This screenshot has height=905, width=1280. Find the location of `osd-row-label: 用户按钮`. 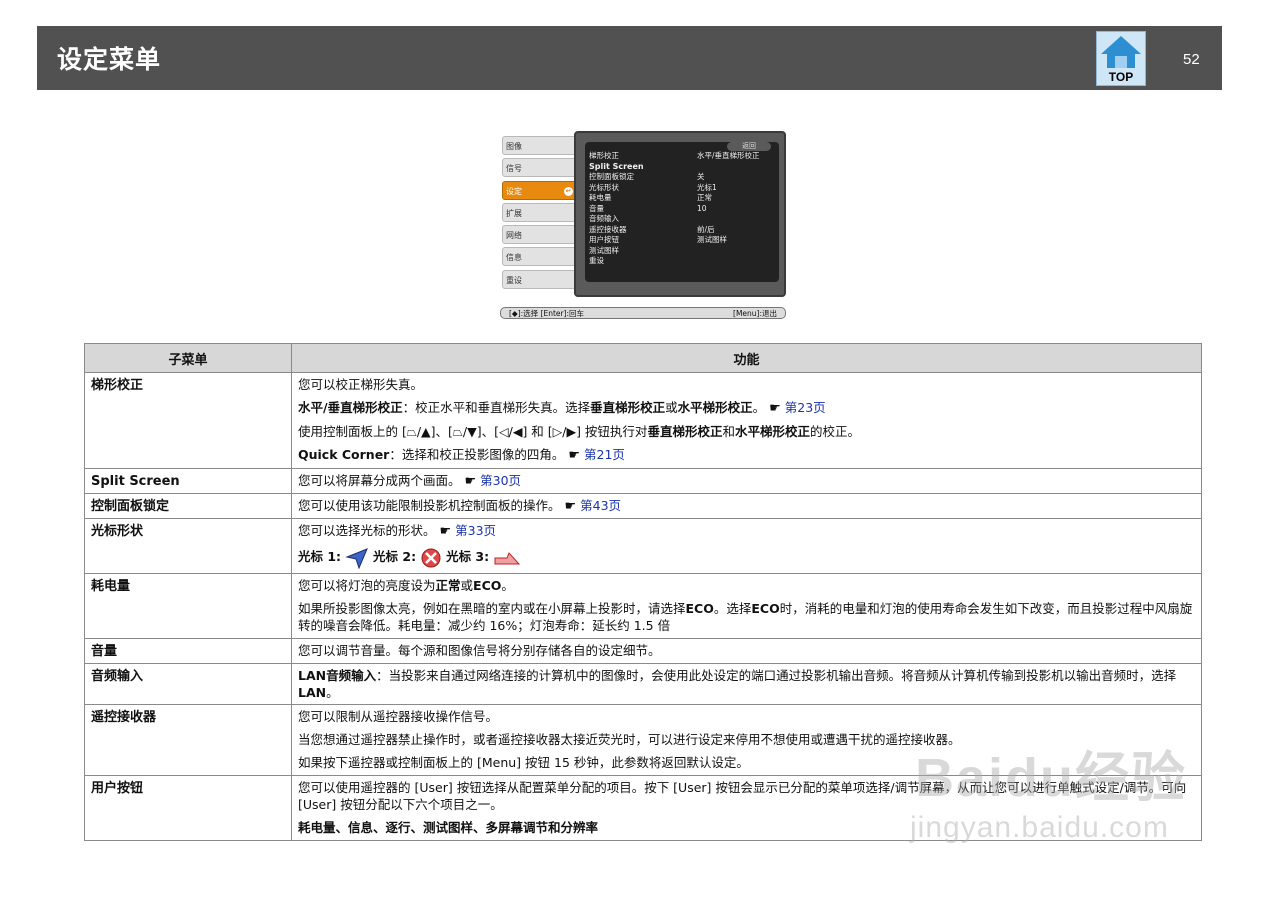

osd-row-label: 用户按钮 is located at coordinates (604, 239).